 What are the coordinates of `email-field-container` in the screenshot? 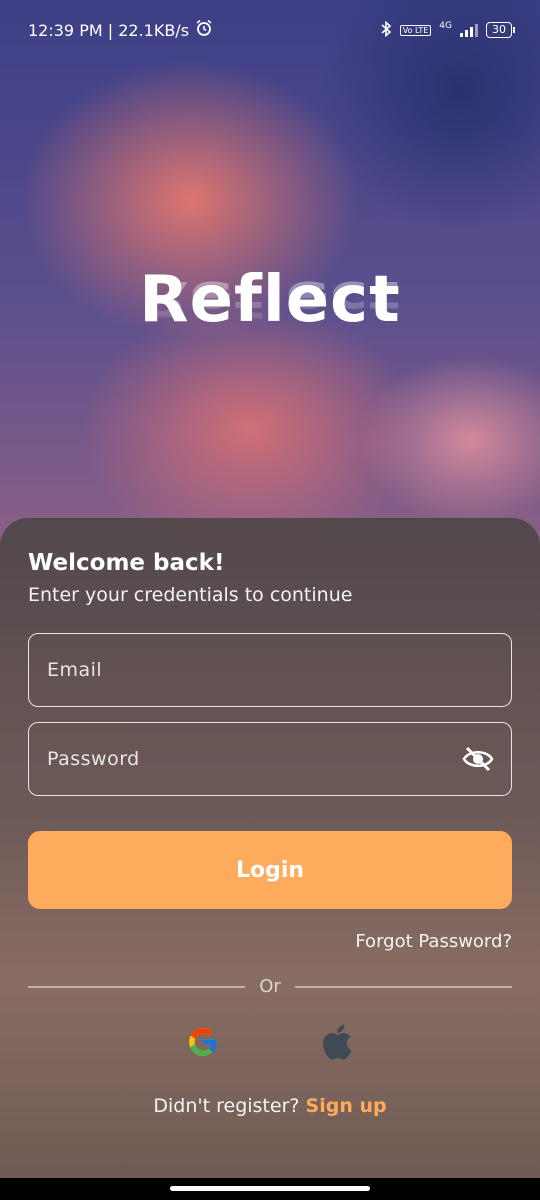 It's located at (270, 670).